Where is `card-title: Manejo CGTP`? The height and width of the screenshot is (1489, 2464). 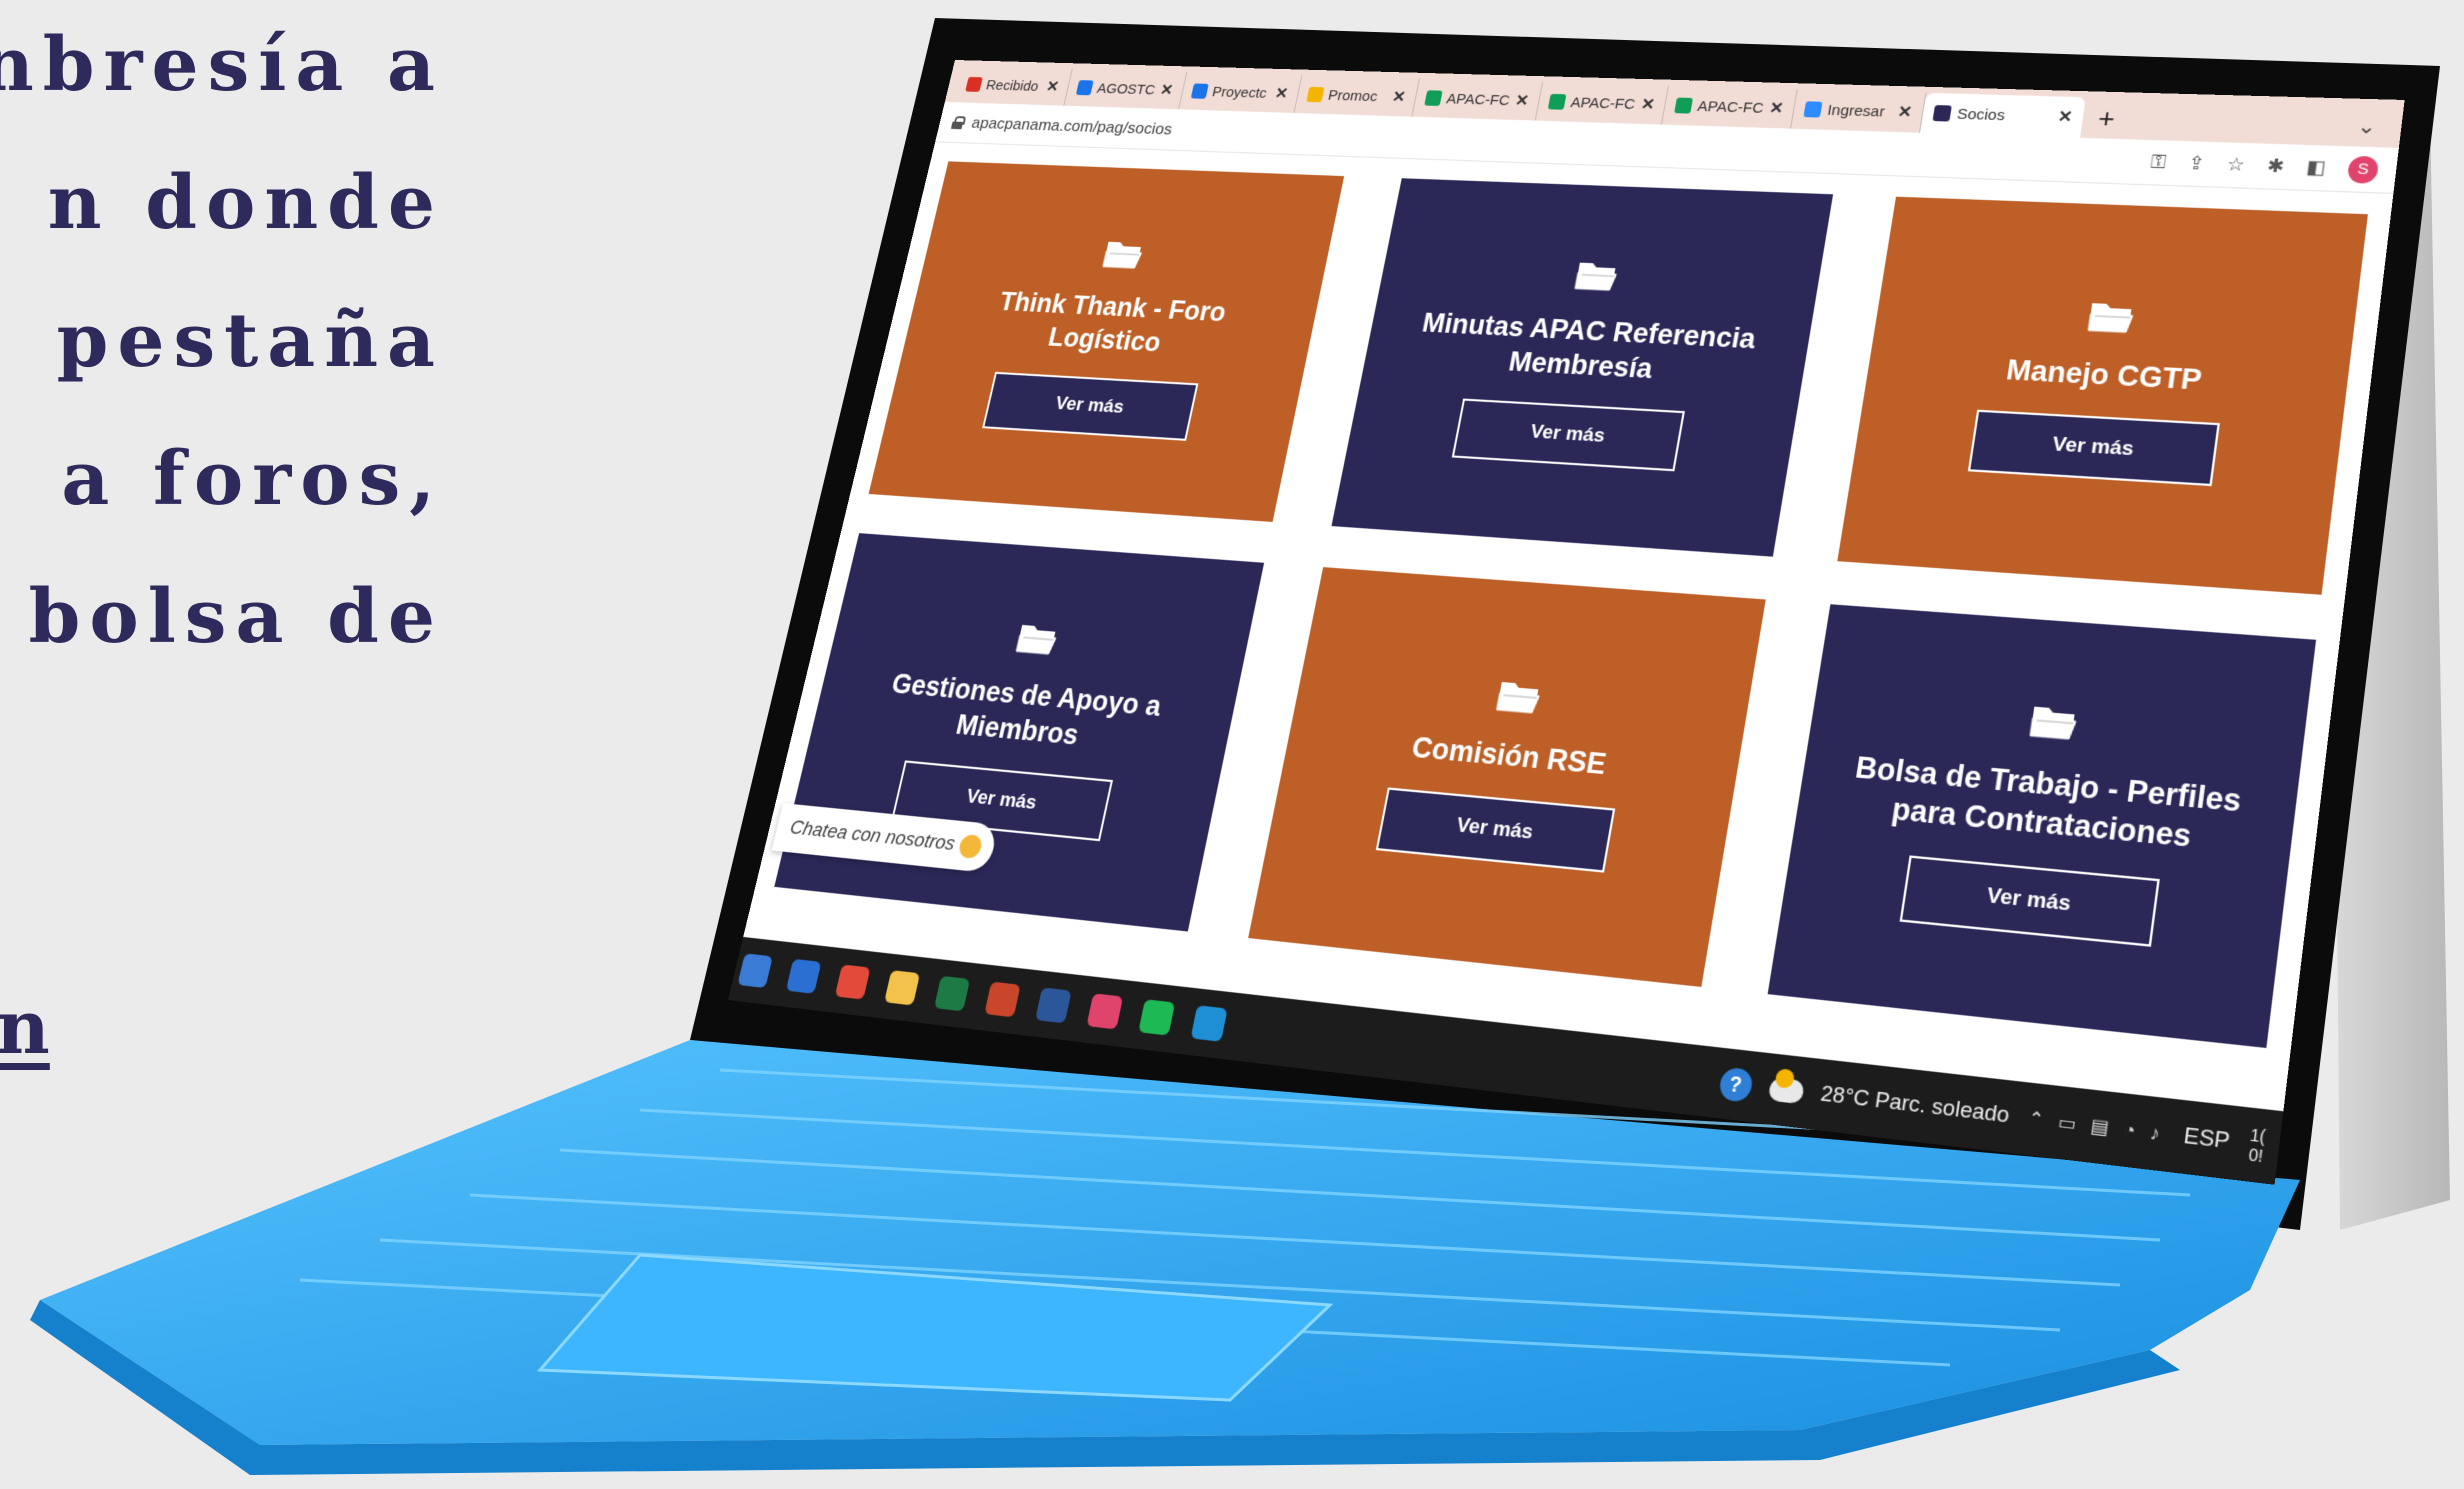 card-title: Manejo CGTP is located at coordinates (2104, 375).